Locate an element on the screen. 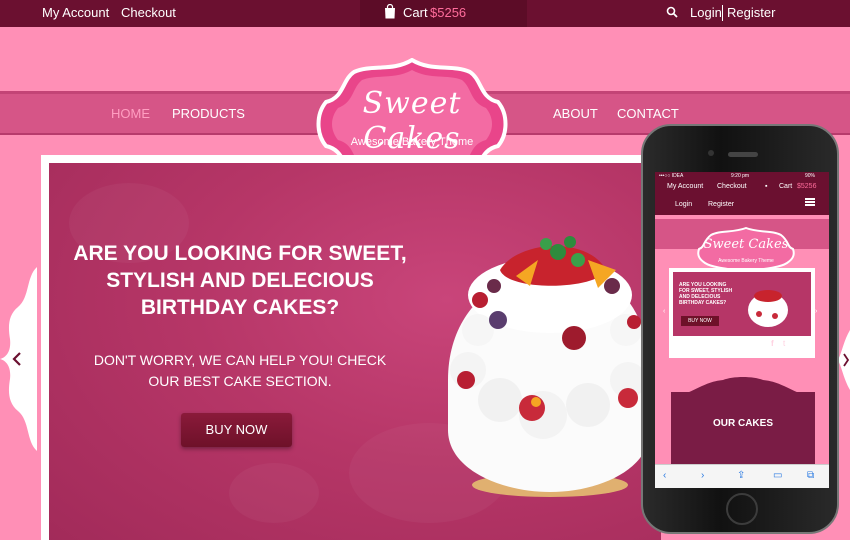  phone-our-cakes-section: OUR CAKES is located at coordinates (743, 429).